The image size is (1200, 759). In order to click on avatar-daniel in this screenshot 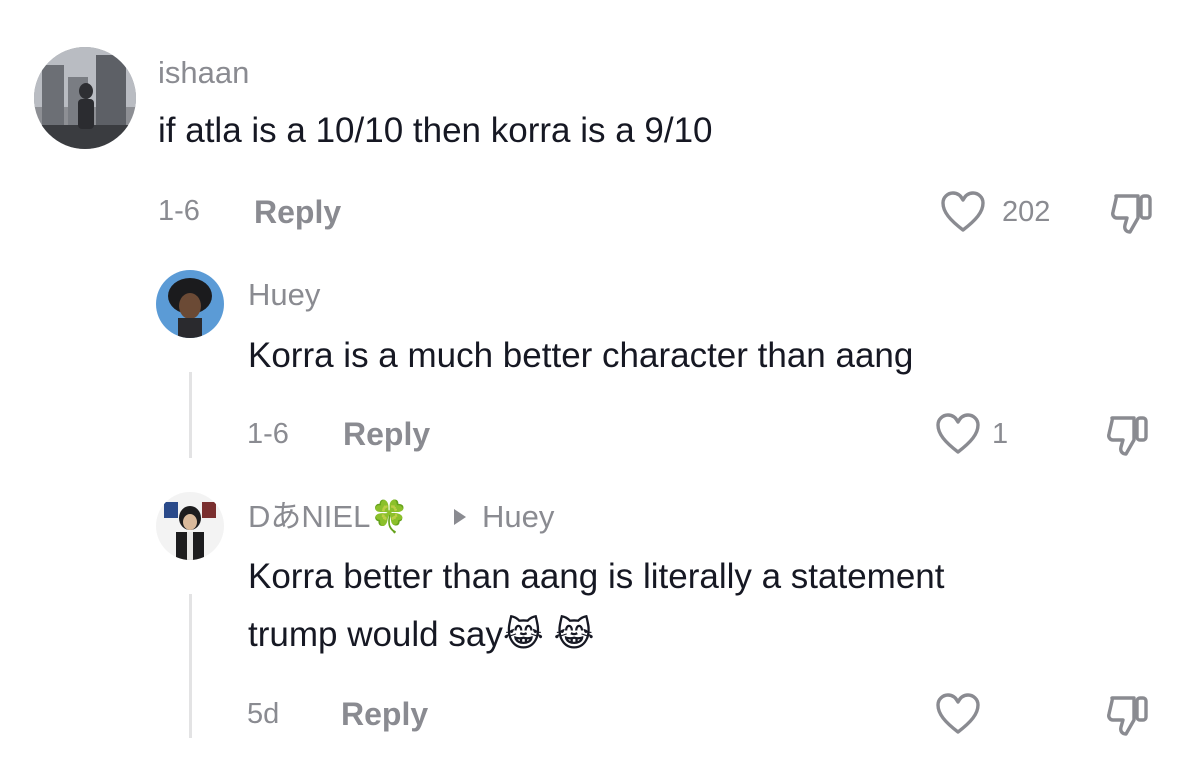, I will do `click(190, 526)`.